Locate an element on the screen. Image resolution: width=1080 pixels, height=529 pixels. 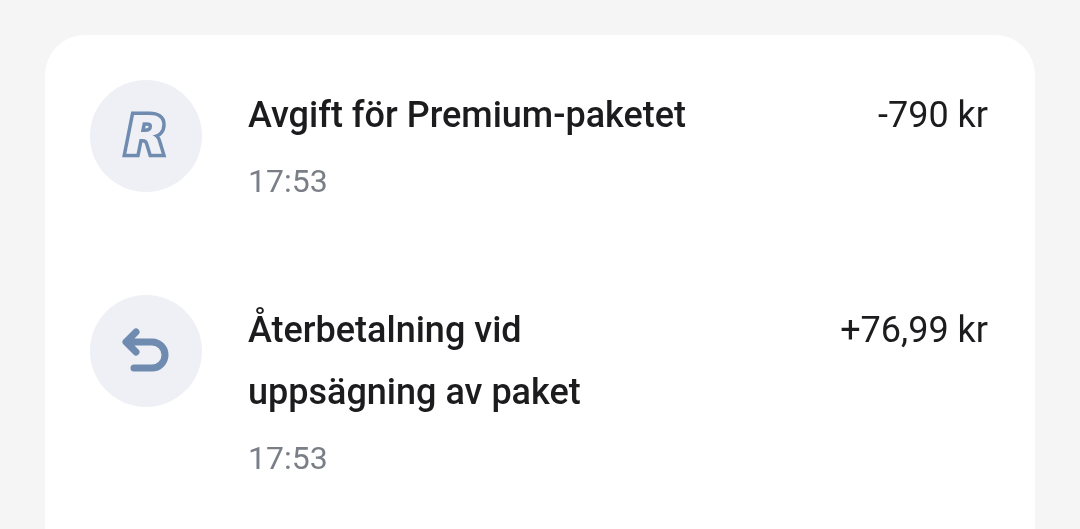
transaction-amount: +76,99 kr is located at coordinates (914, 330).